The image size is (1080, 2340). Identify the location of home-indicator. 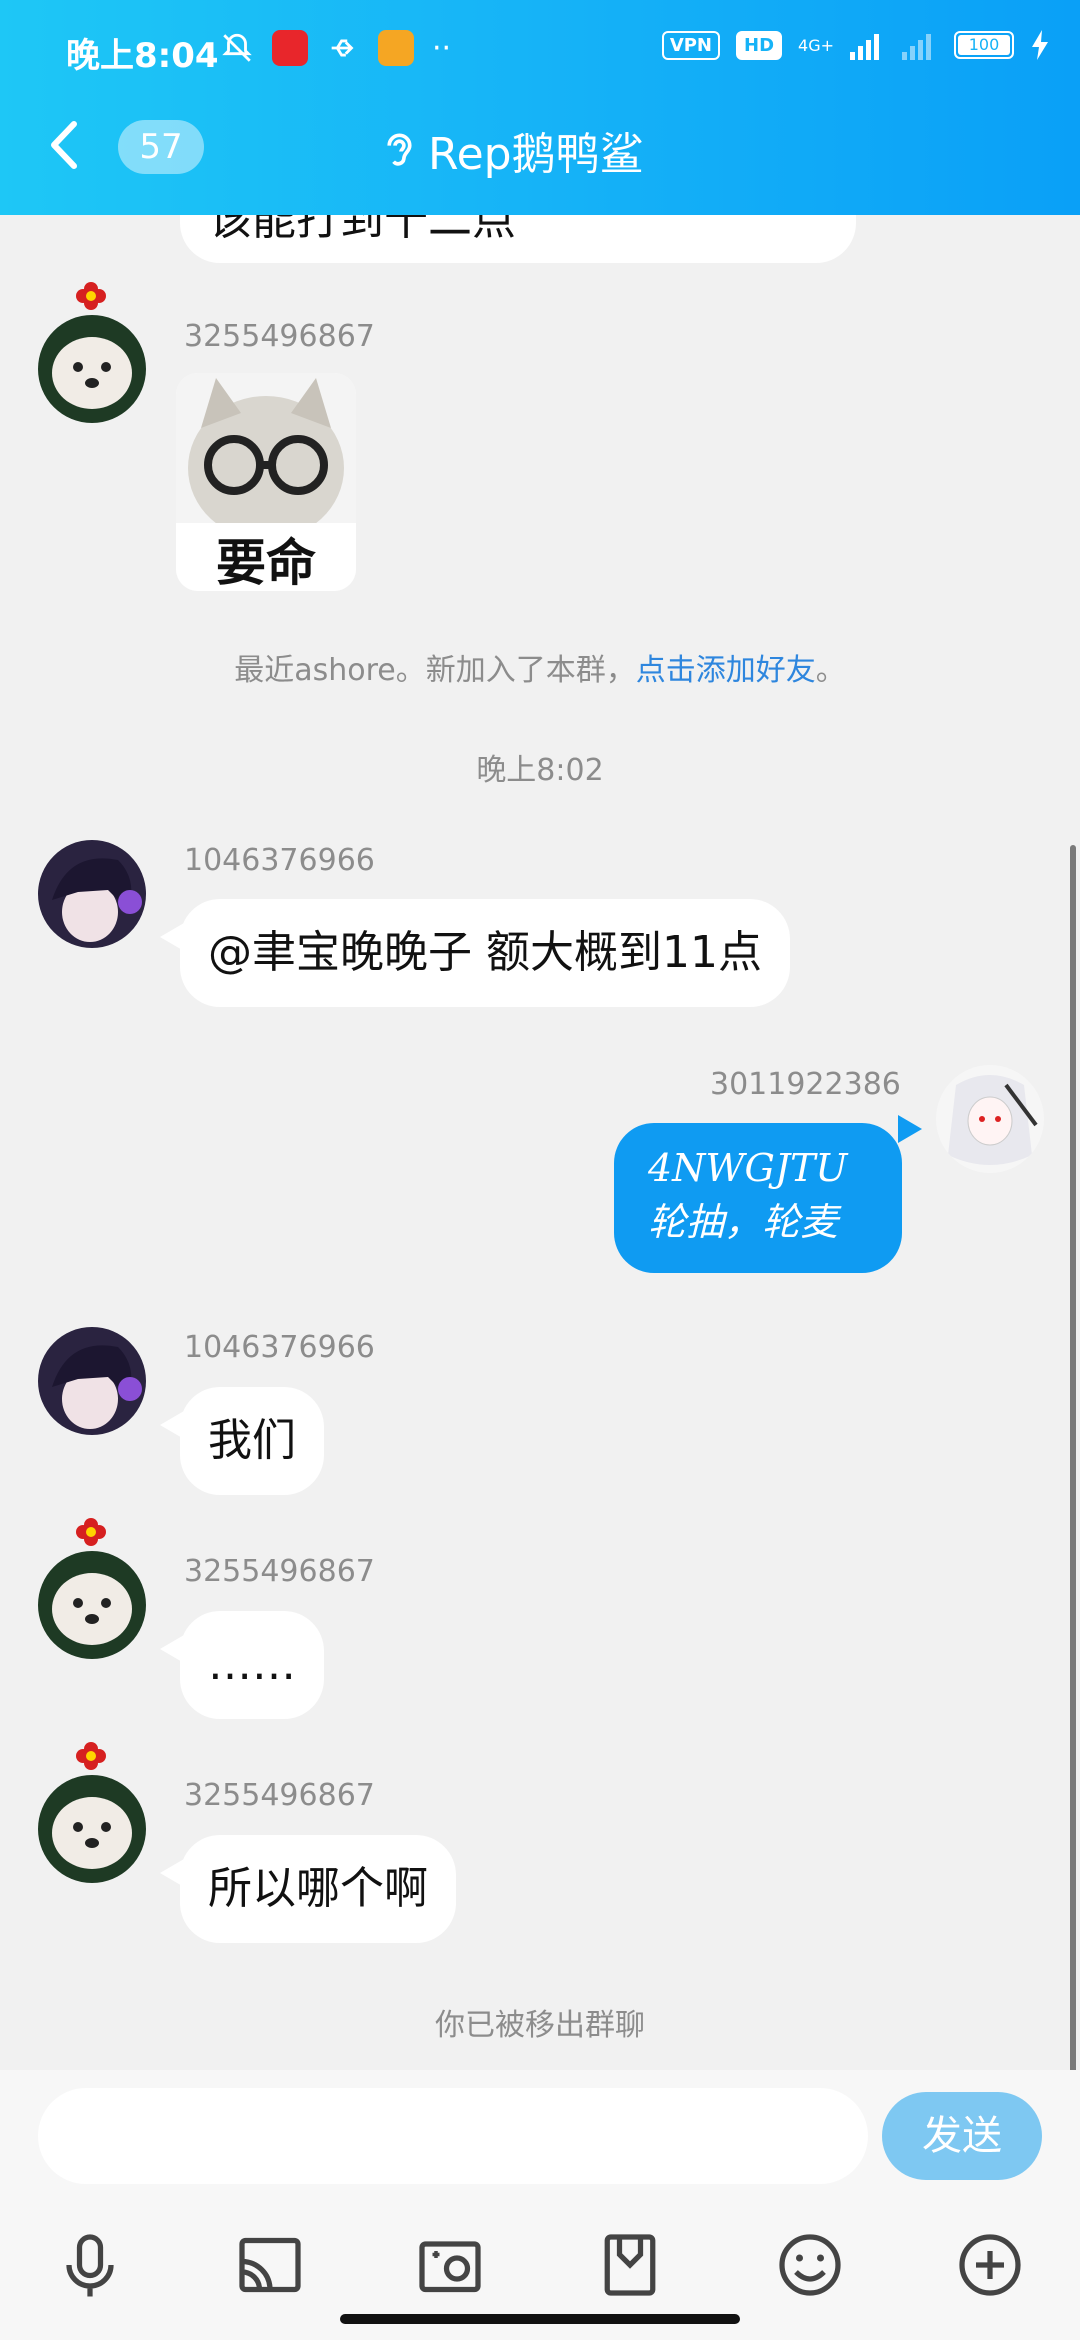
(540, 2319).